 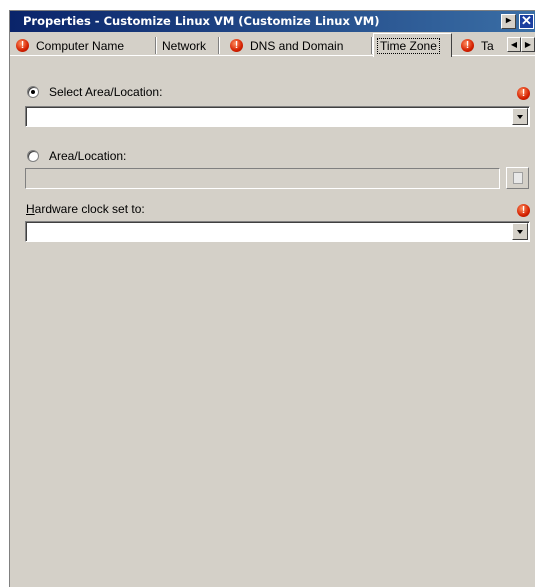 What do you see at coordinates (508, 21) in the screenshot?
I see `window-menu-button: ▸` at bounding box center [508, 21].